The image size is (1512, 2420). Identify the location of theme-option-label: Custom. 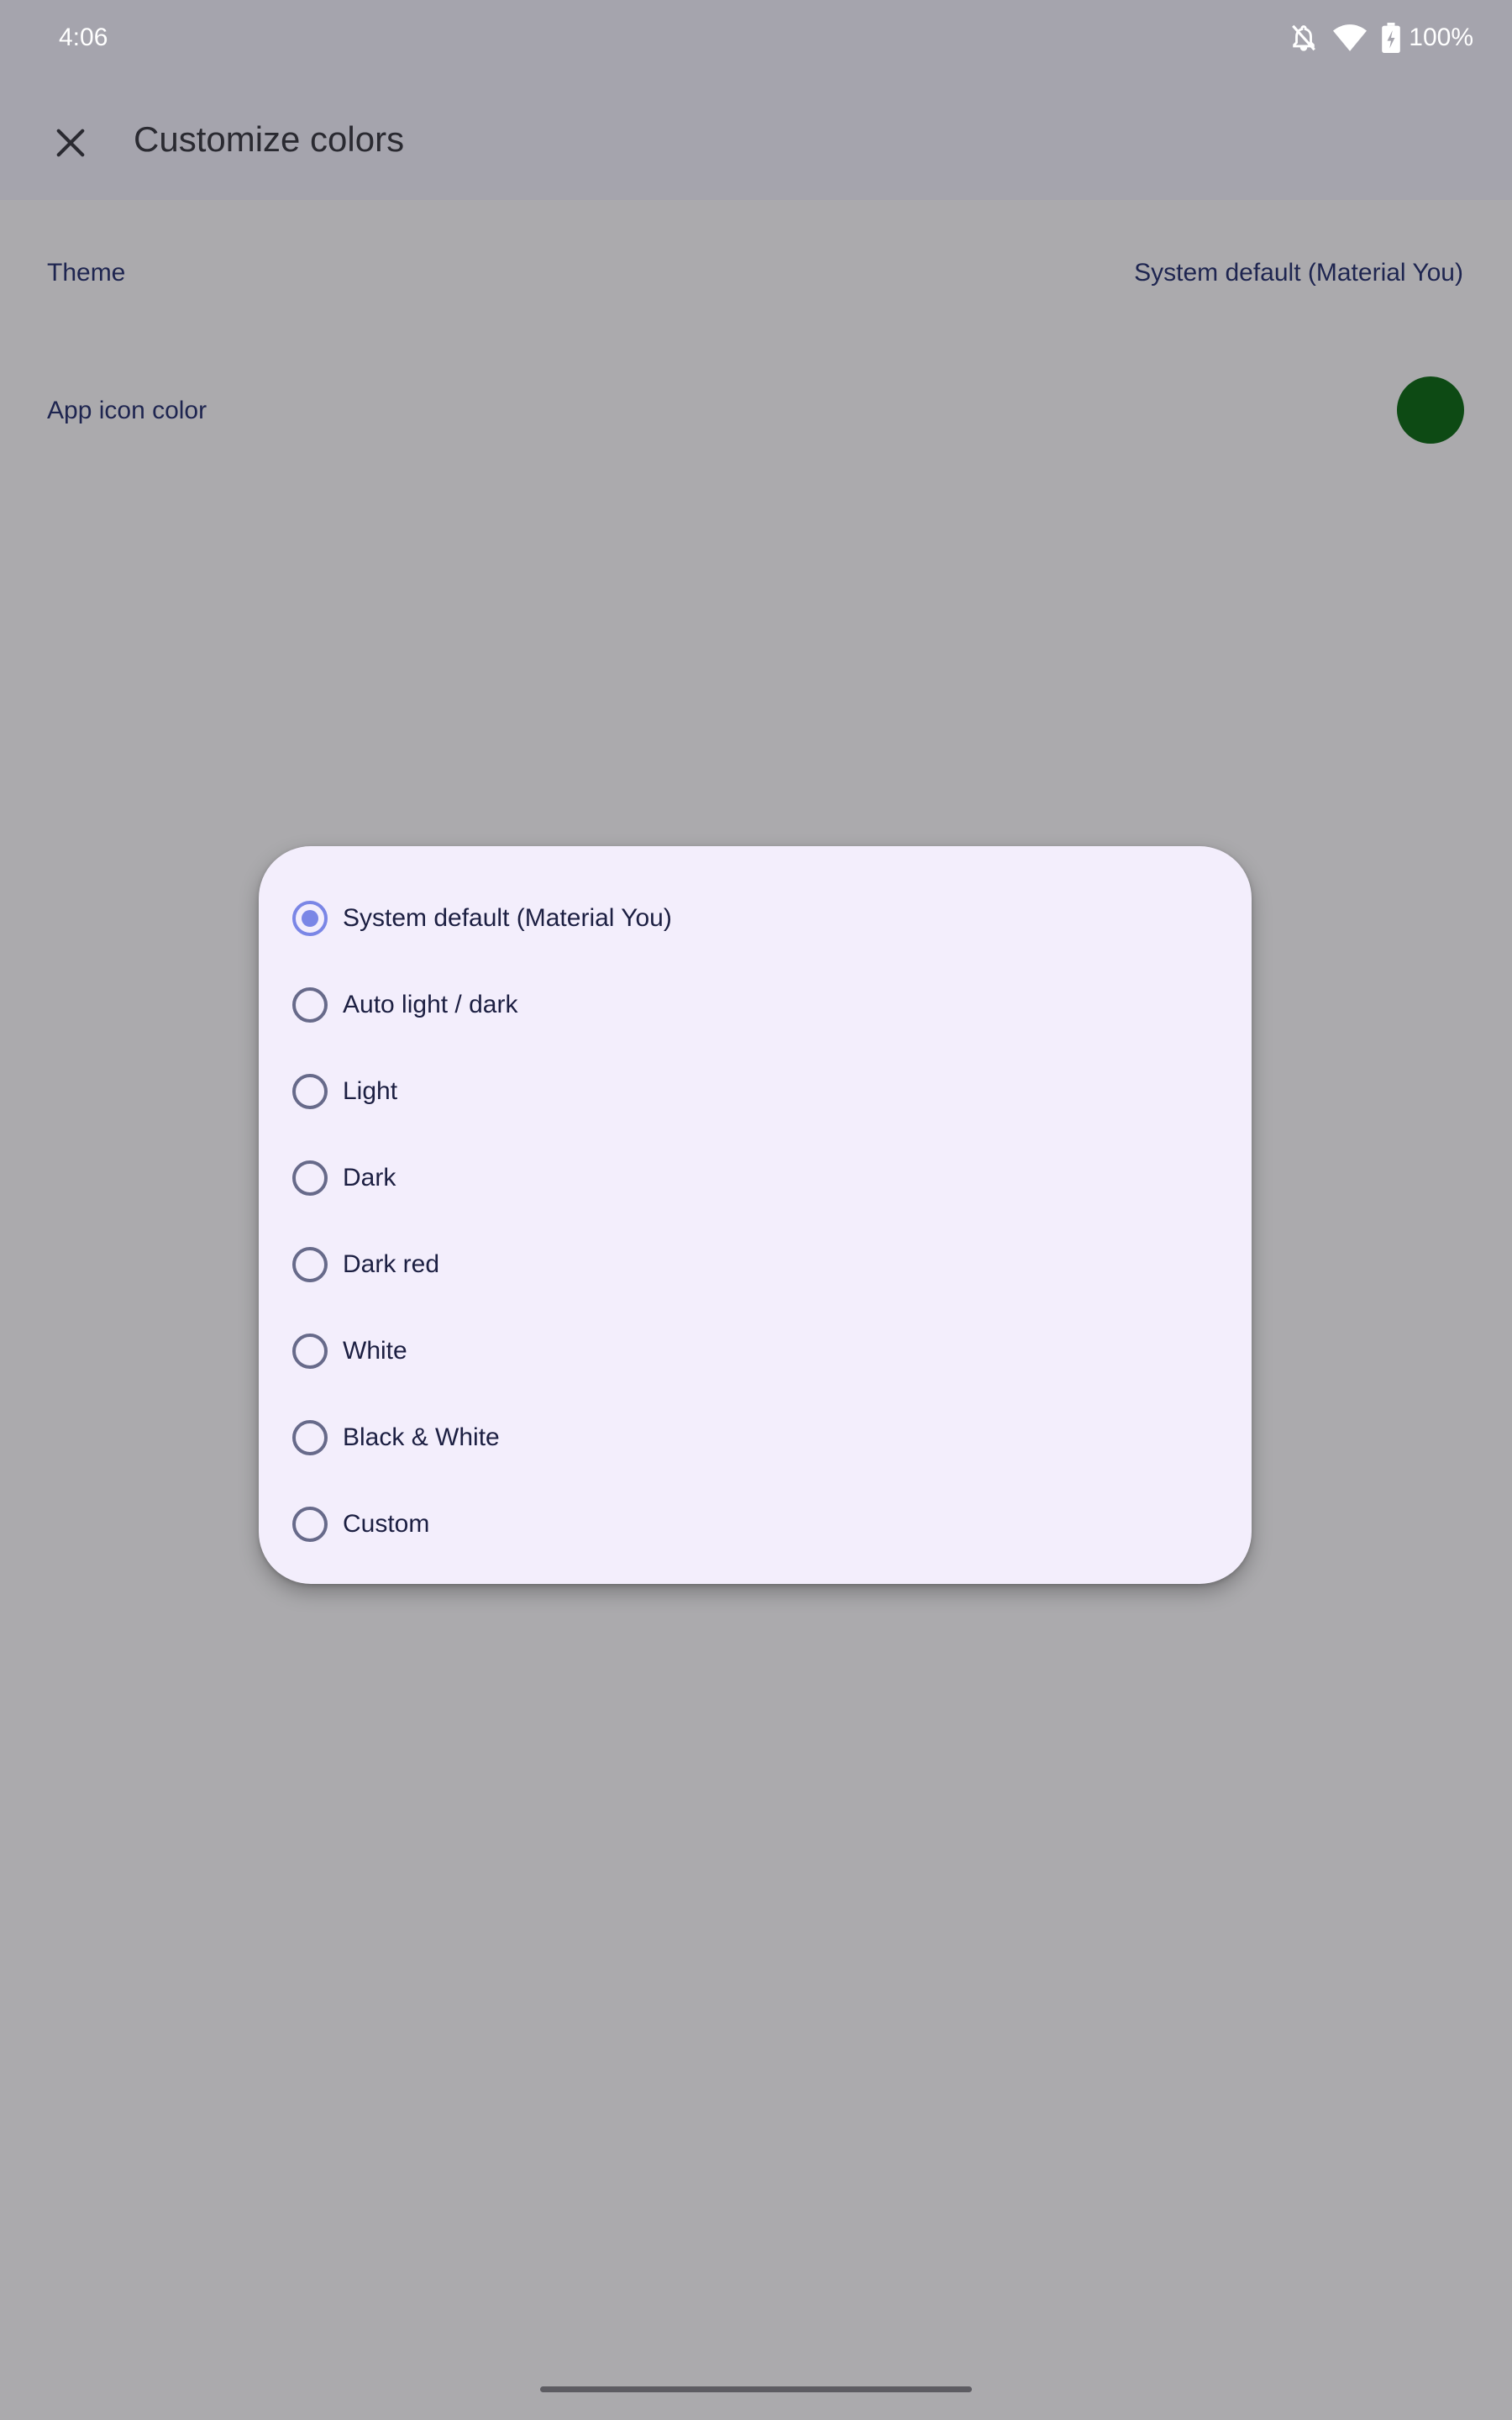
(386, 1524).